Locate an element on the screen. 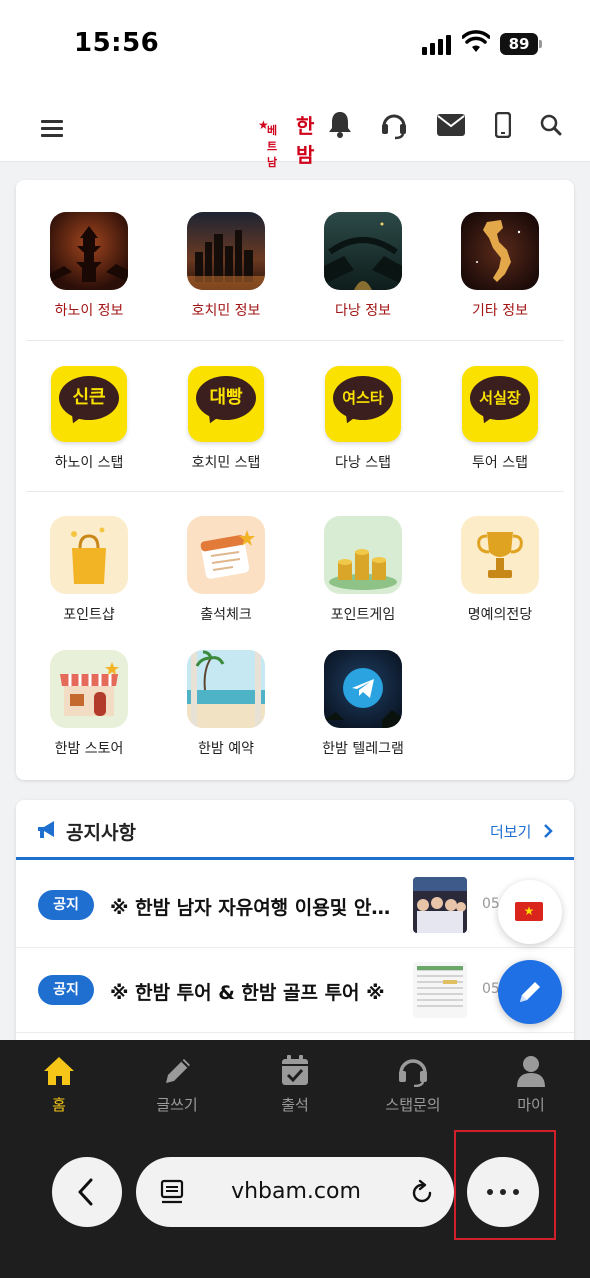 Image resolution: width=590 pixels, height=1278 pixels. menu-hanbam-store: 한밤 스토어 is located at coordinates (89, 704).